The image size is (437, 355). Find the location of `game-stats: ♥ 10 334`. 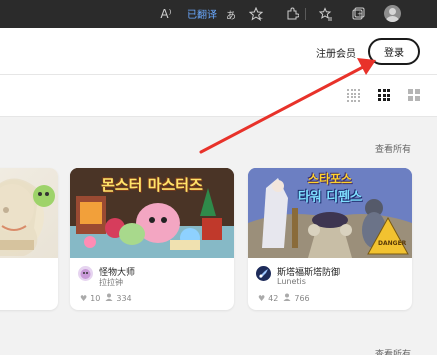

game-stats: ♥ 10 334 is located at coordinates (106, 298).